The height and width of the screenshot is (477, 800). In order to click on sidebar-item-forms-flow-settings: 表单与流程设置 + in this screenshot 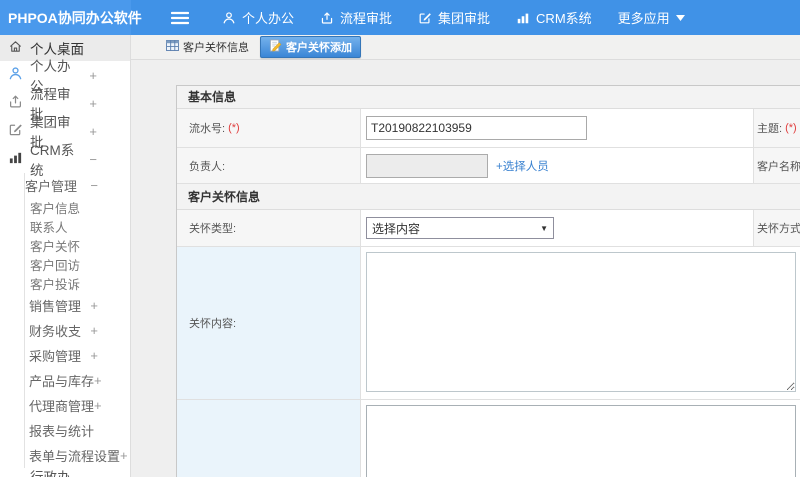, I will do `click(77, 455)`.